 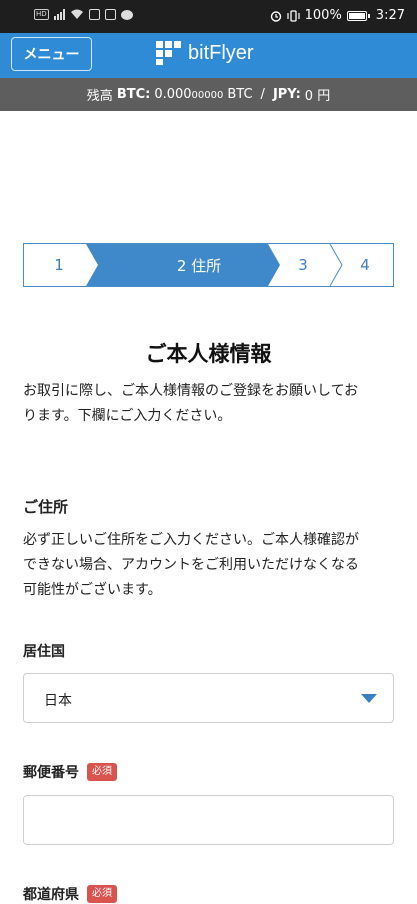 What do you see at coordinates (323, 15) in the screenshot?
I see `battery-percent: 100%` at bounding box center [323, 15].